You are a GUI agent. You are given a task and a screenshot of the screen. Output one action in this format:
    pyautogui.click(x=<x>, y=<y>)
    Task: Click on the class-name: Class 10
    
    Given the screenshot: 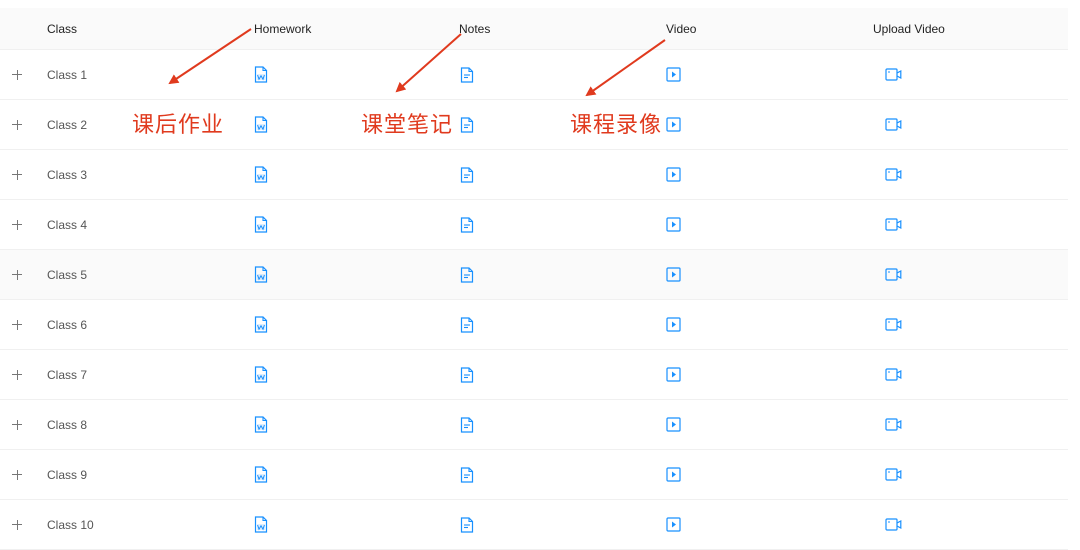 What is the action you would take?
    pyautogui.click(x=70, y=524)
    